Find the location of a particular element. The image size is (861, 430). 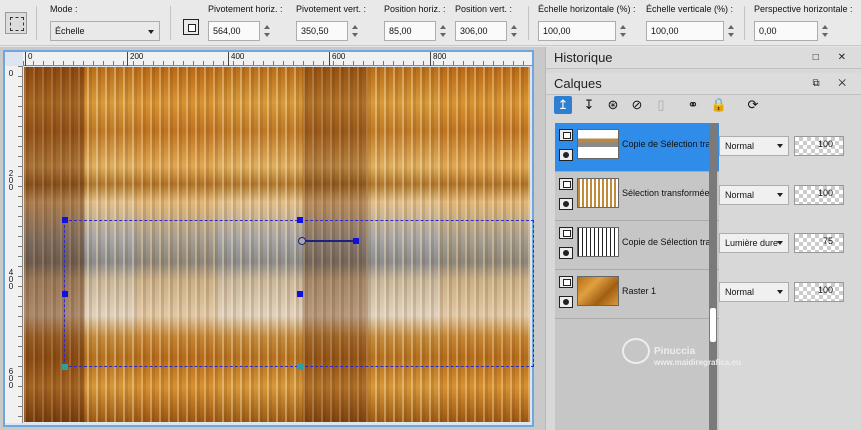

rotation-lever is located at coordinates (330, 241).